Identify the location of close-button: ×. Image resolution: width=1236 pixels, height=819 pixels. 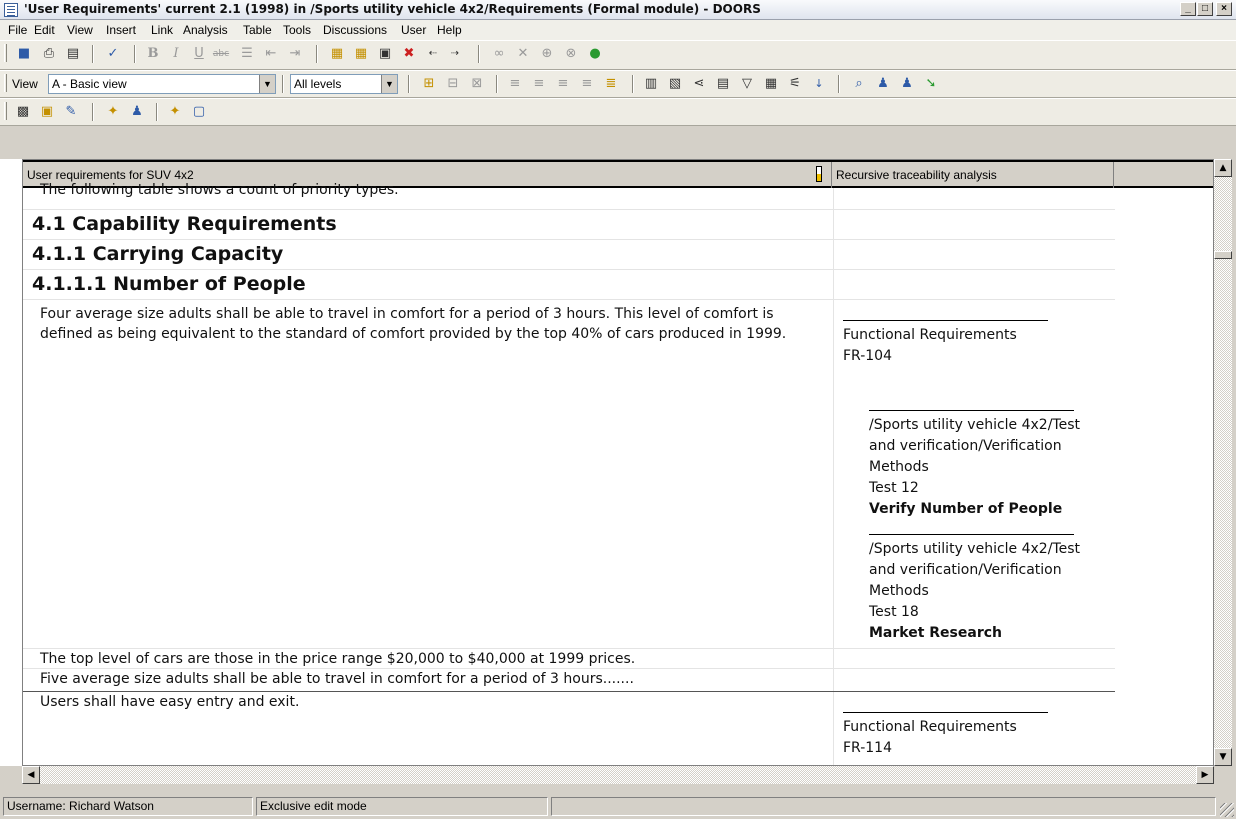
(1224, 9).